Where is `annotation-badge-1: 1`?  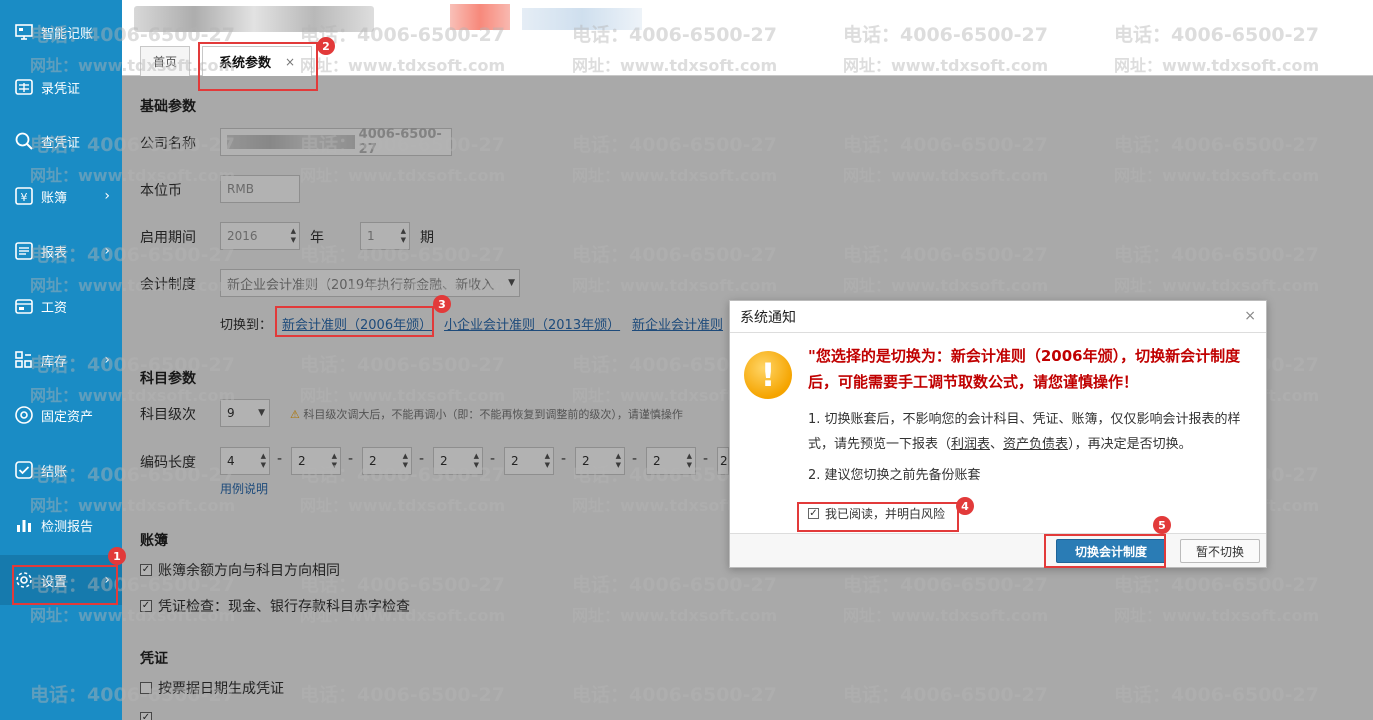
annotation-badge-1: 1 is located at coordinates (117, 556).